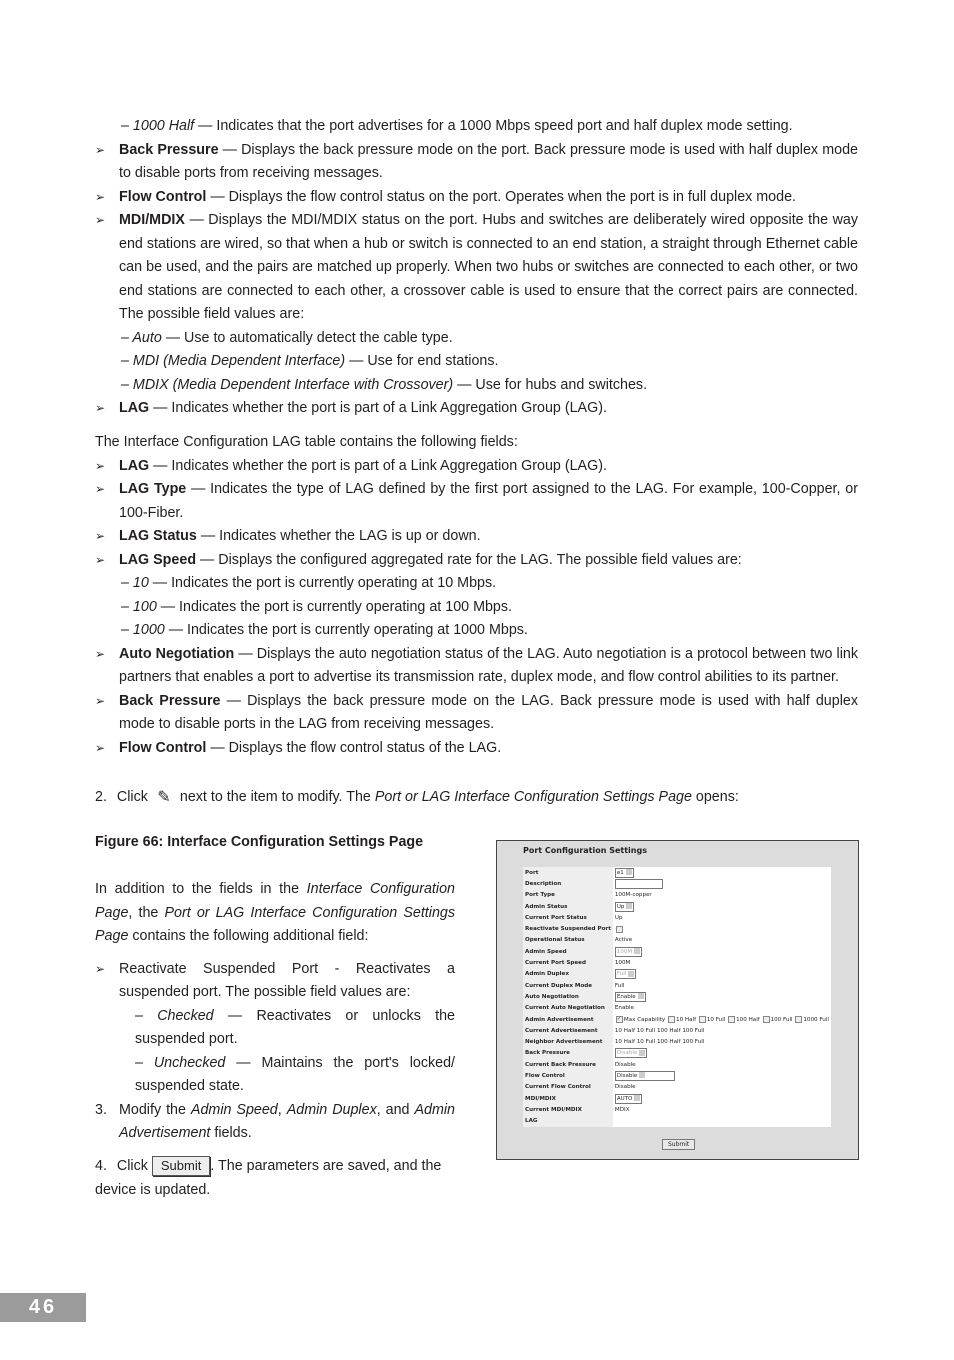 The image size is (954, 1360). I want to click on description-input, so click(638, 883).